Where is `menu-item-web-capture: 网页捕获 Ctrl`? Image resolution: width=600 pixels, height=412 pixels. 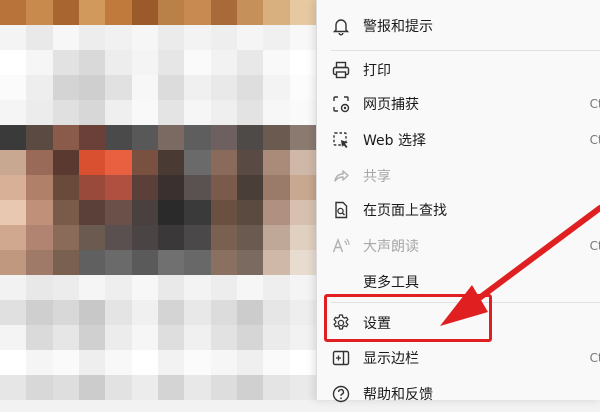
menu-item-web-capture: 网页捕获 Ctrl is located at coordinates (458, 104).